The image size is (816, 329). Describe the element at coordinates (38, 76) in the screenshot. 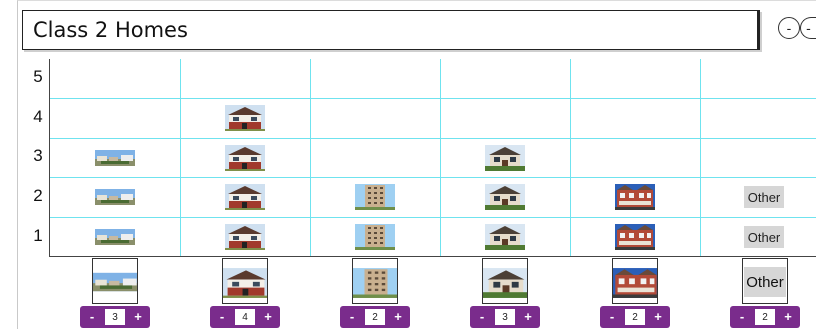

I see `y-label-5: 5` at that location.